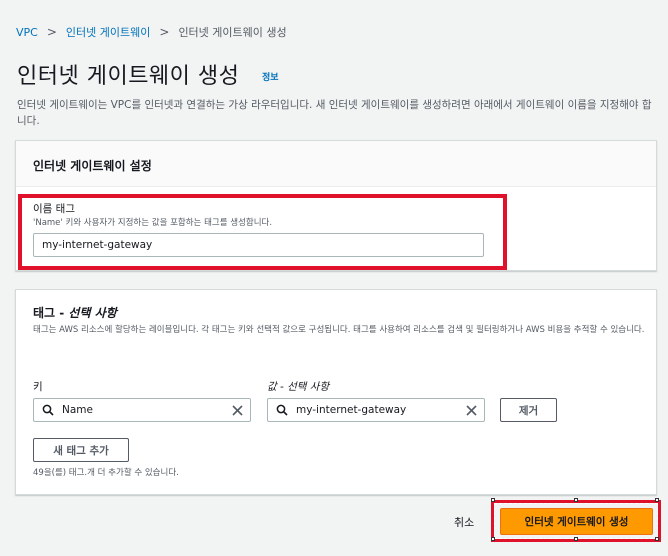 The image size is (668, 556). I want to click on tag-key-value: Name, so click(77, 410).